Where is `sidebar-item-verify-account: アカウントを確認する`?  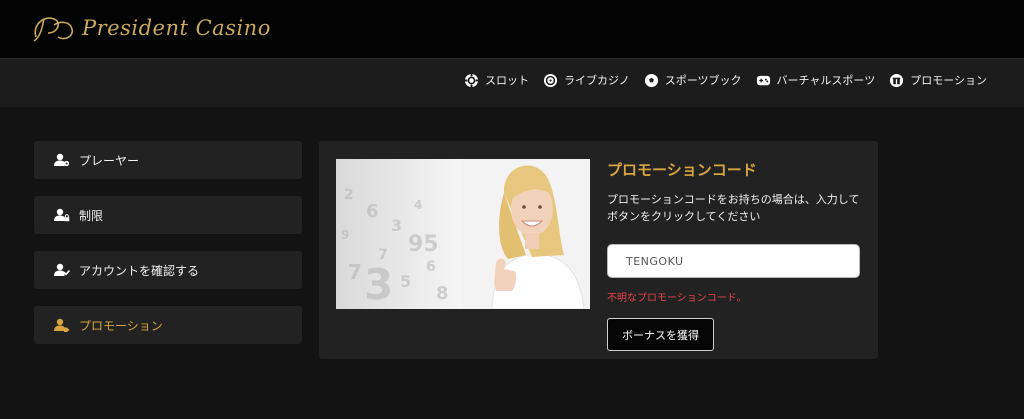 sidebar-item-verify-account: アカウントを確認する is located at coordinates (168, 270).